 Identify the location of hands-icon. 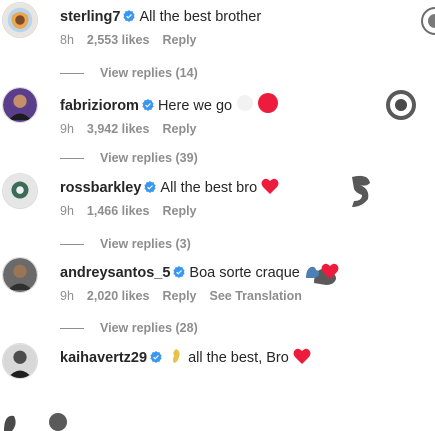
(45, 412).